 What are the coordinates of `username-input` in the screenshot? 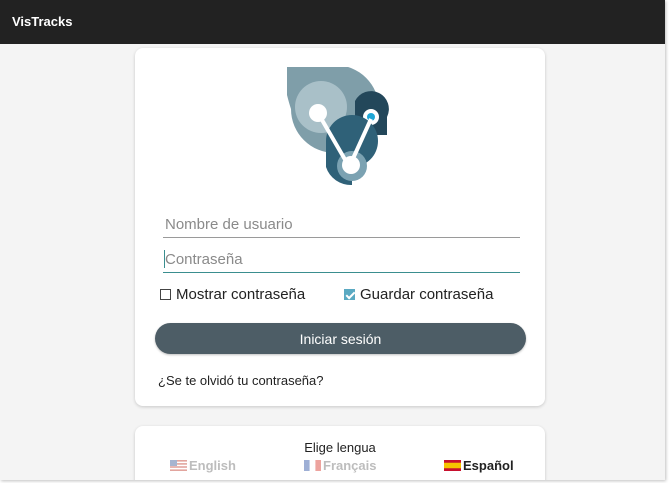 It's located at (341, 225).